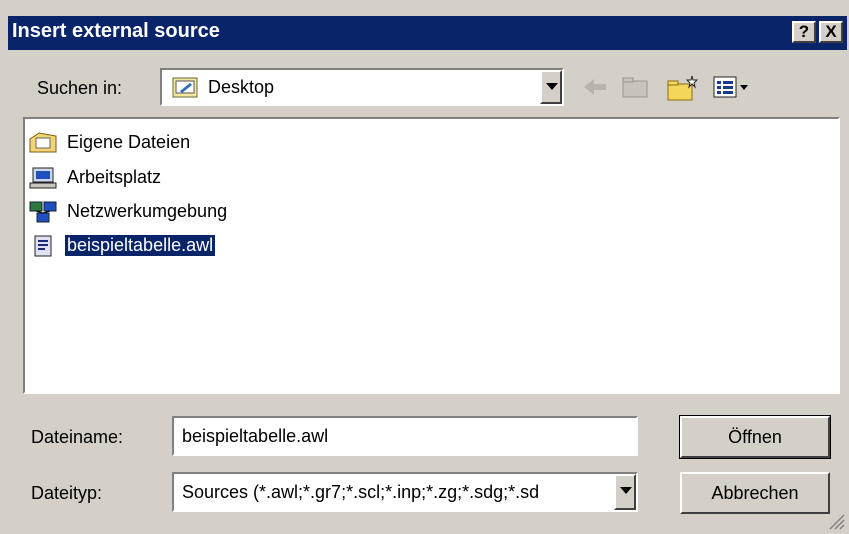  Describe the element at coordinates (405, 436) in the screenshot. I see `filename-input: beispieltabelle.awl` at that location.